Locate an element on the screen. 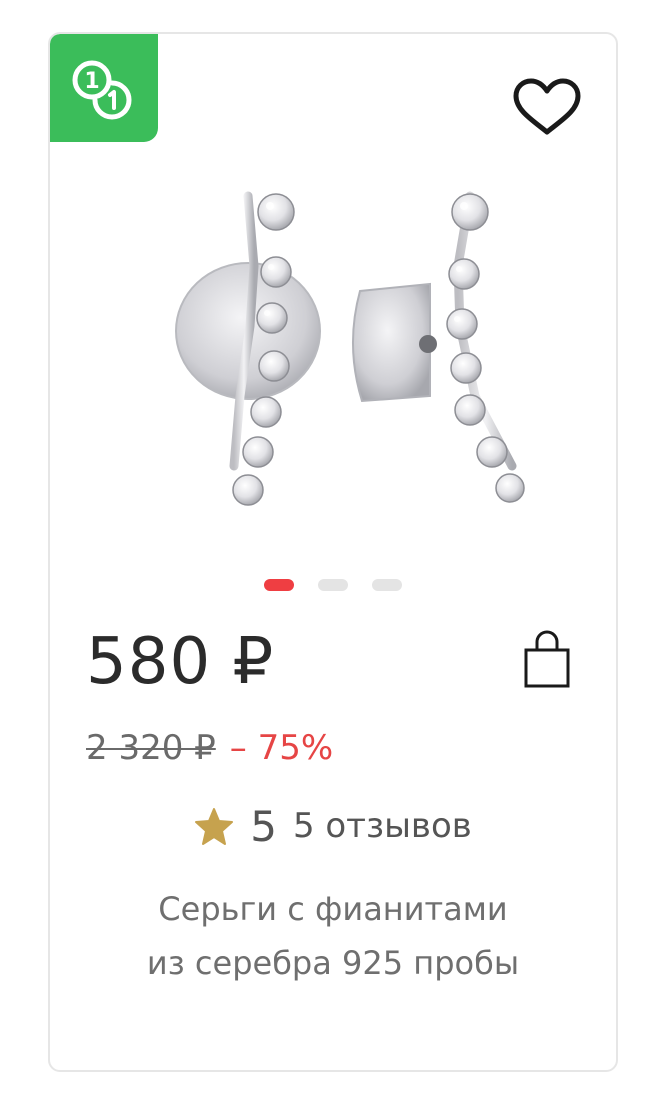 Image resolution: width=653 pixels, height=1094 pixels. product-title-line-2: из серебра 925 пробы is located at coordinates (333, 963).